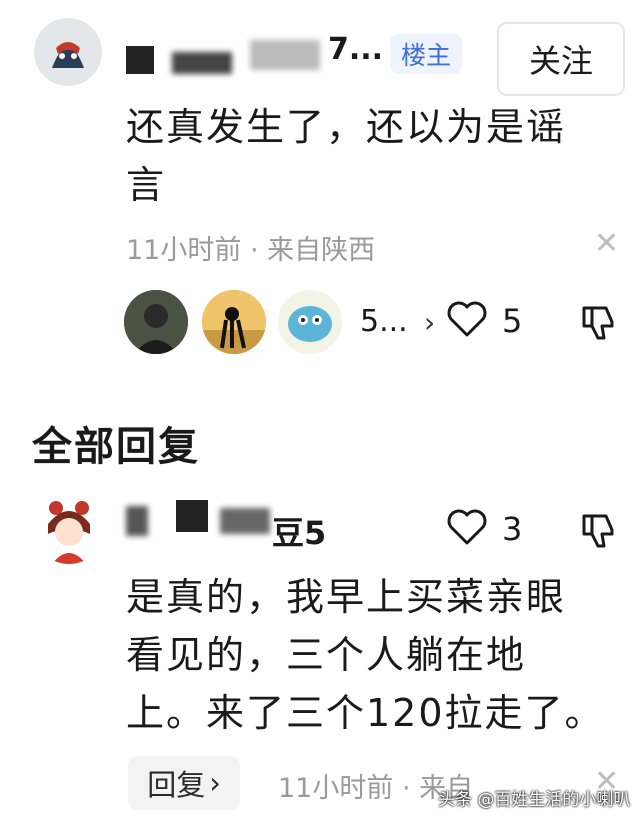  Describe the element at coordinates (606, 243) in the screenshot. I see `close-icon: ✕` at that location.